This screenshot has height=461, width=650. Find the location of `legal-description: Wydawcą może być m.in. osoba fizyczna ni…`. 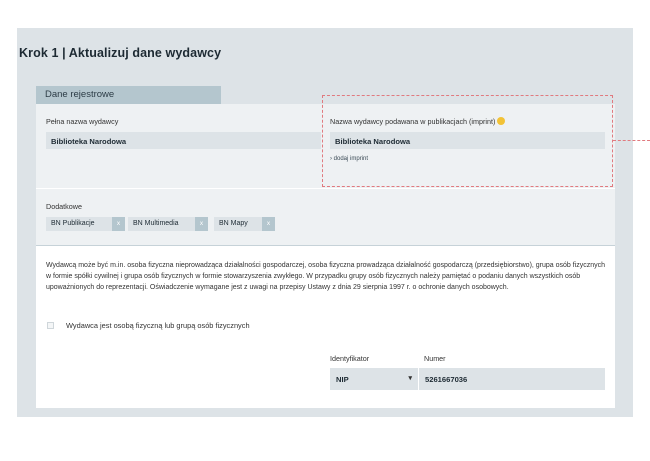

legal-description: Wydawcą może być m.in. osoba fizyczna ni… is located at coordinates (326, 277).